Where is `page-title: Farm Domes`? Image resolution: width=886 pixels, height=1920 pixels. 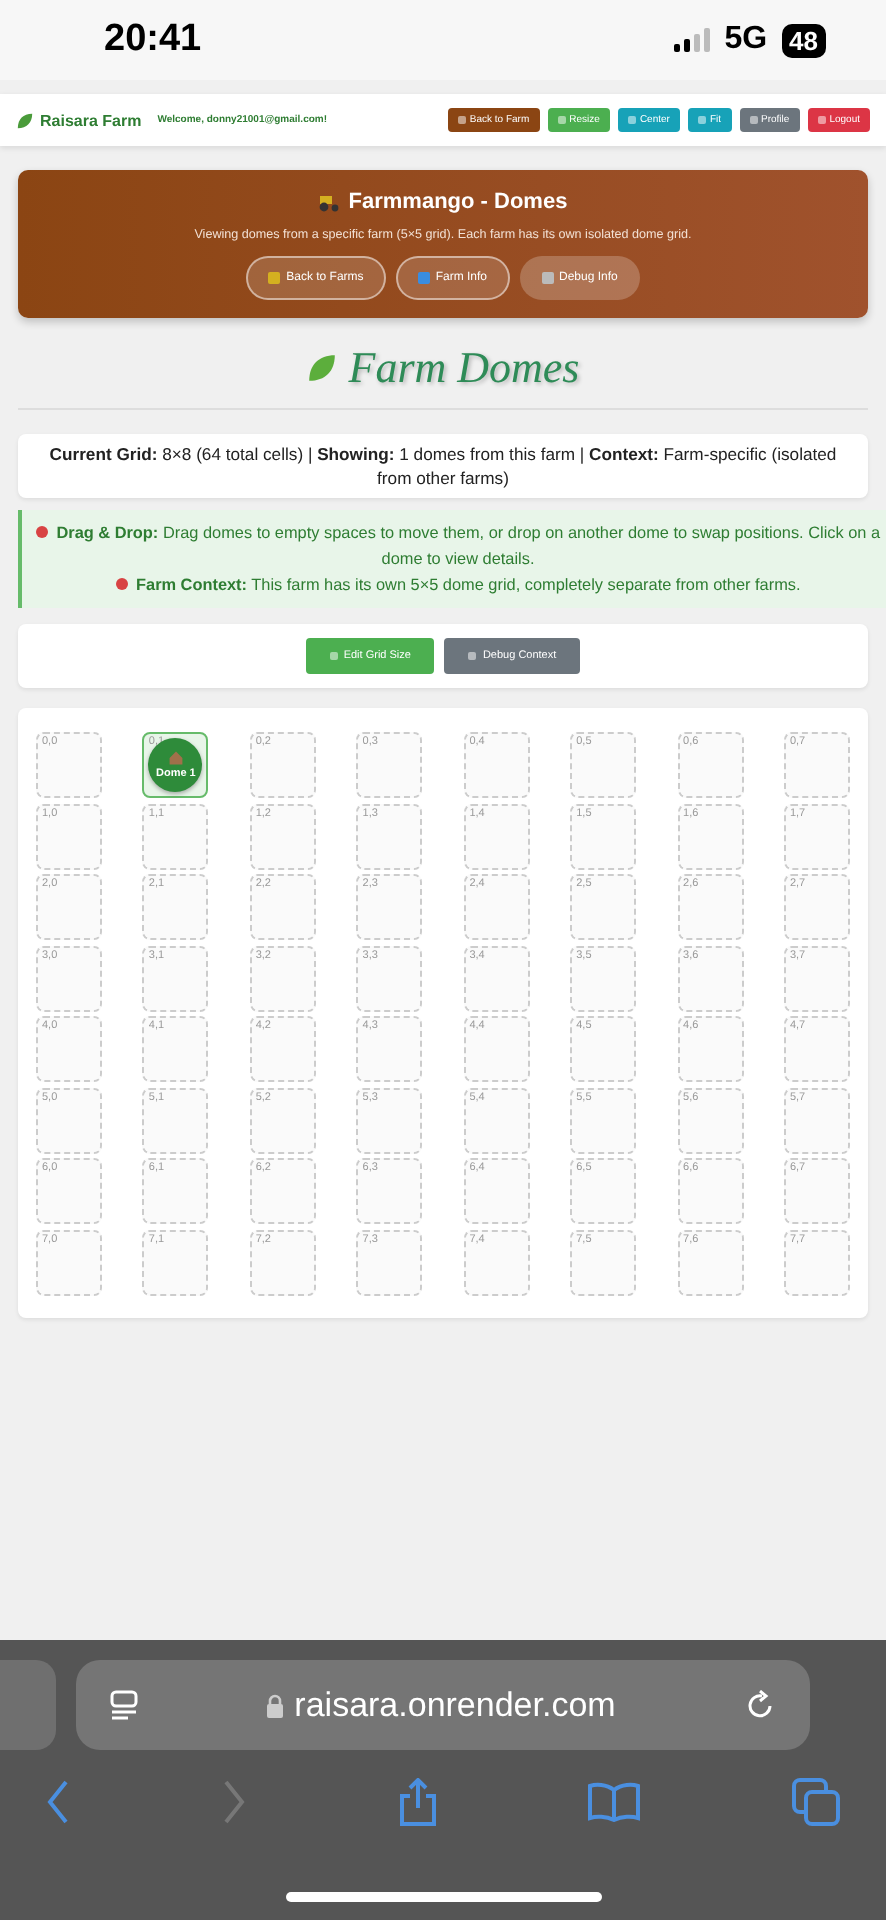 page-title: Farm Domes is located at coordinates (464, 368).